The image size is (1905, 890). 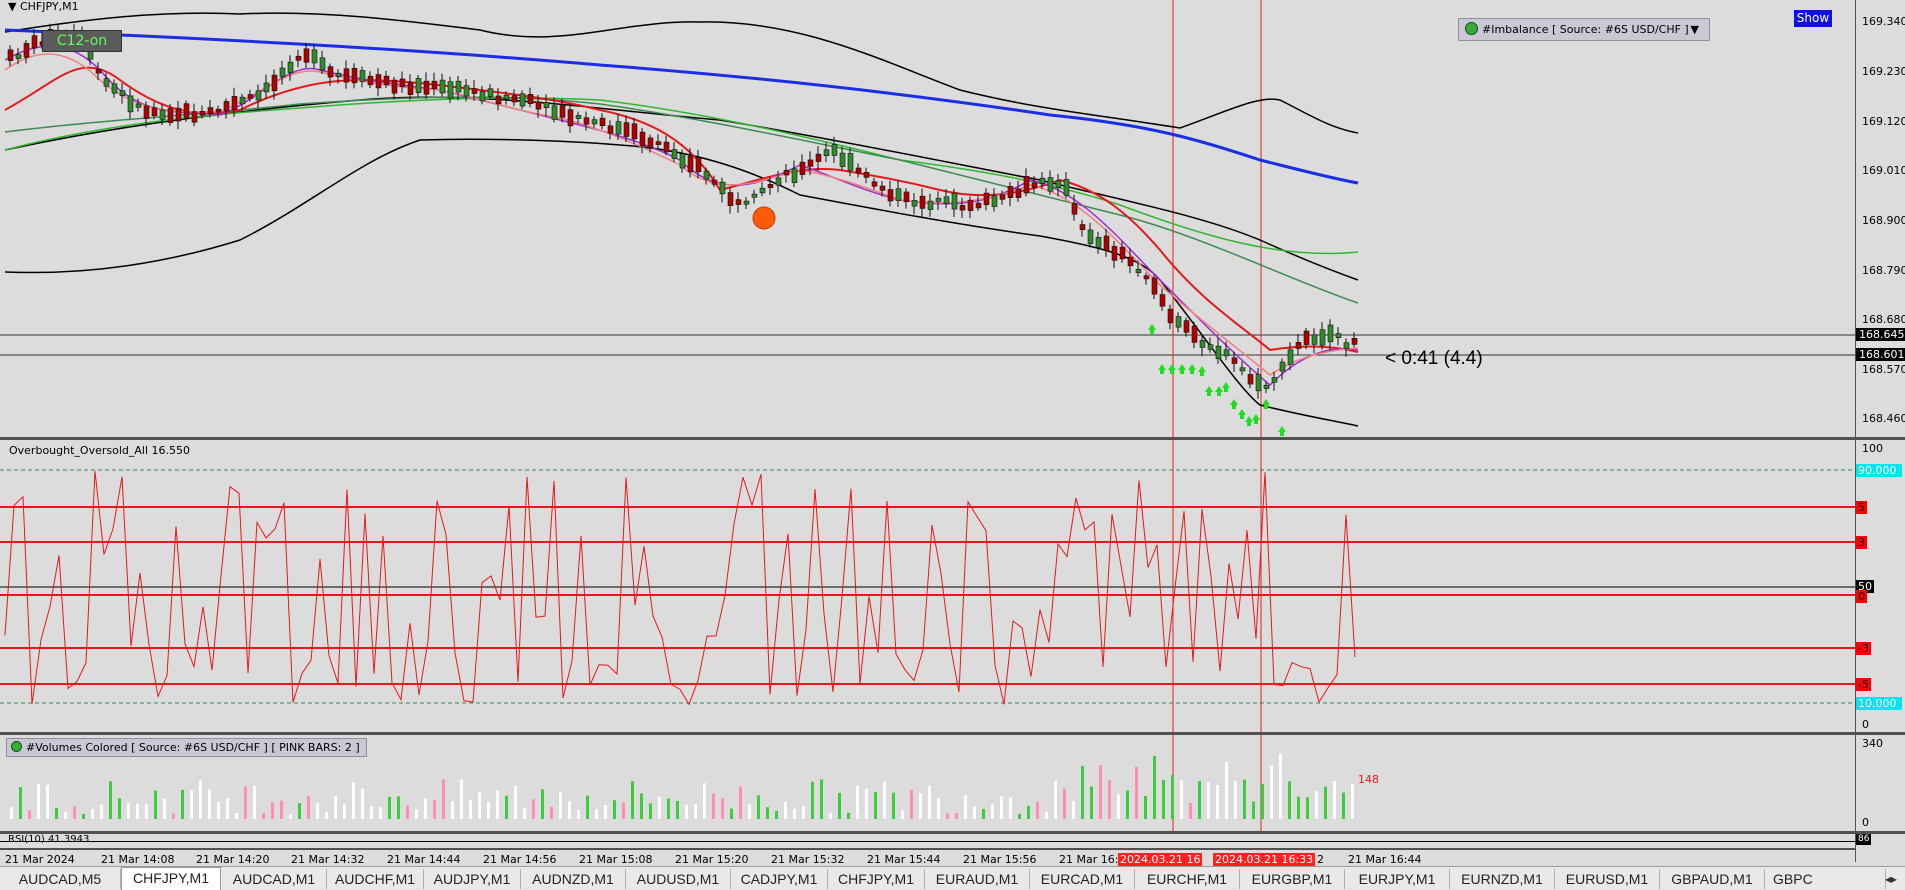 What do you see at coordinates (977, 879) in the screenshot?
I see `tab-euraud-m1: EURAUD,M1` at bounding box center [977, 879].